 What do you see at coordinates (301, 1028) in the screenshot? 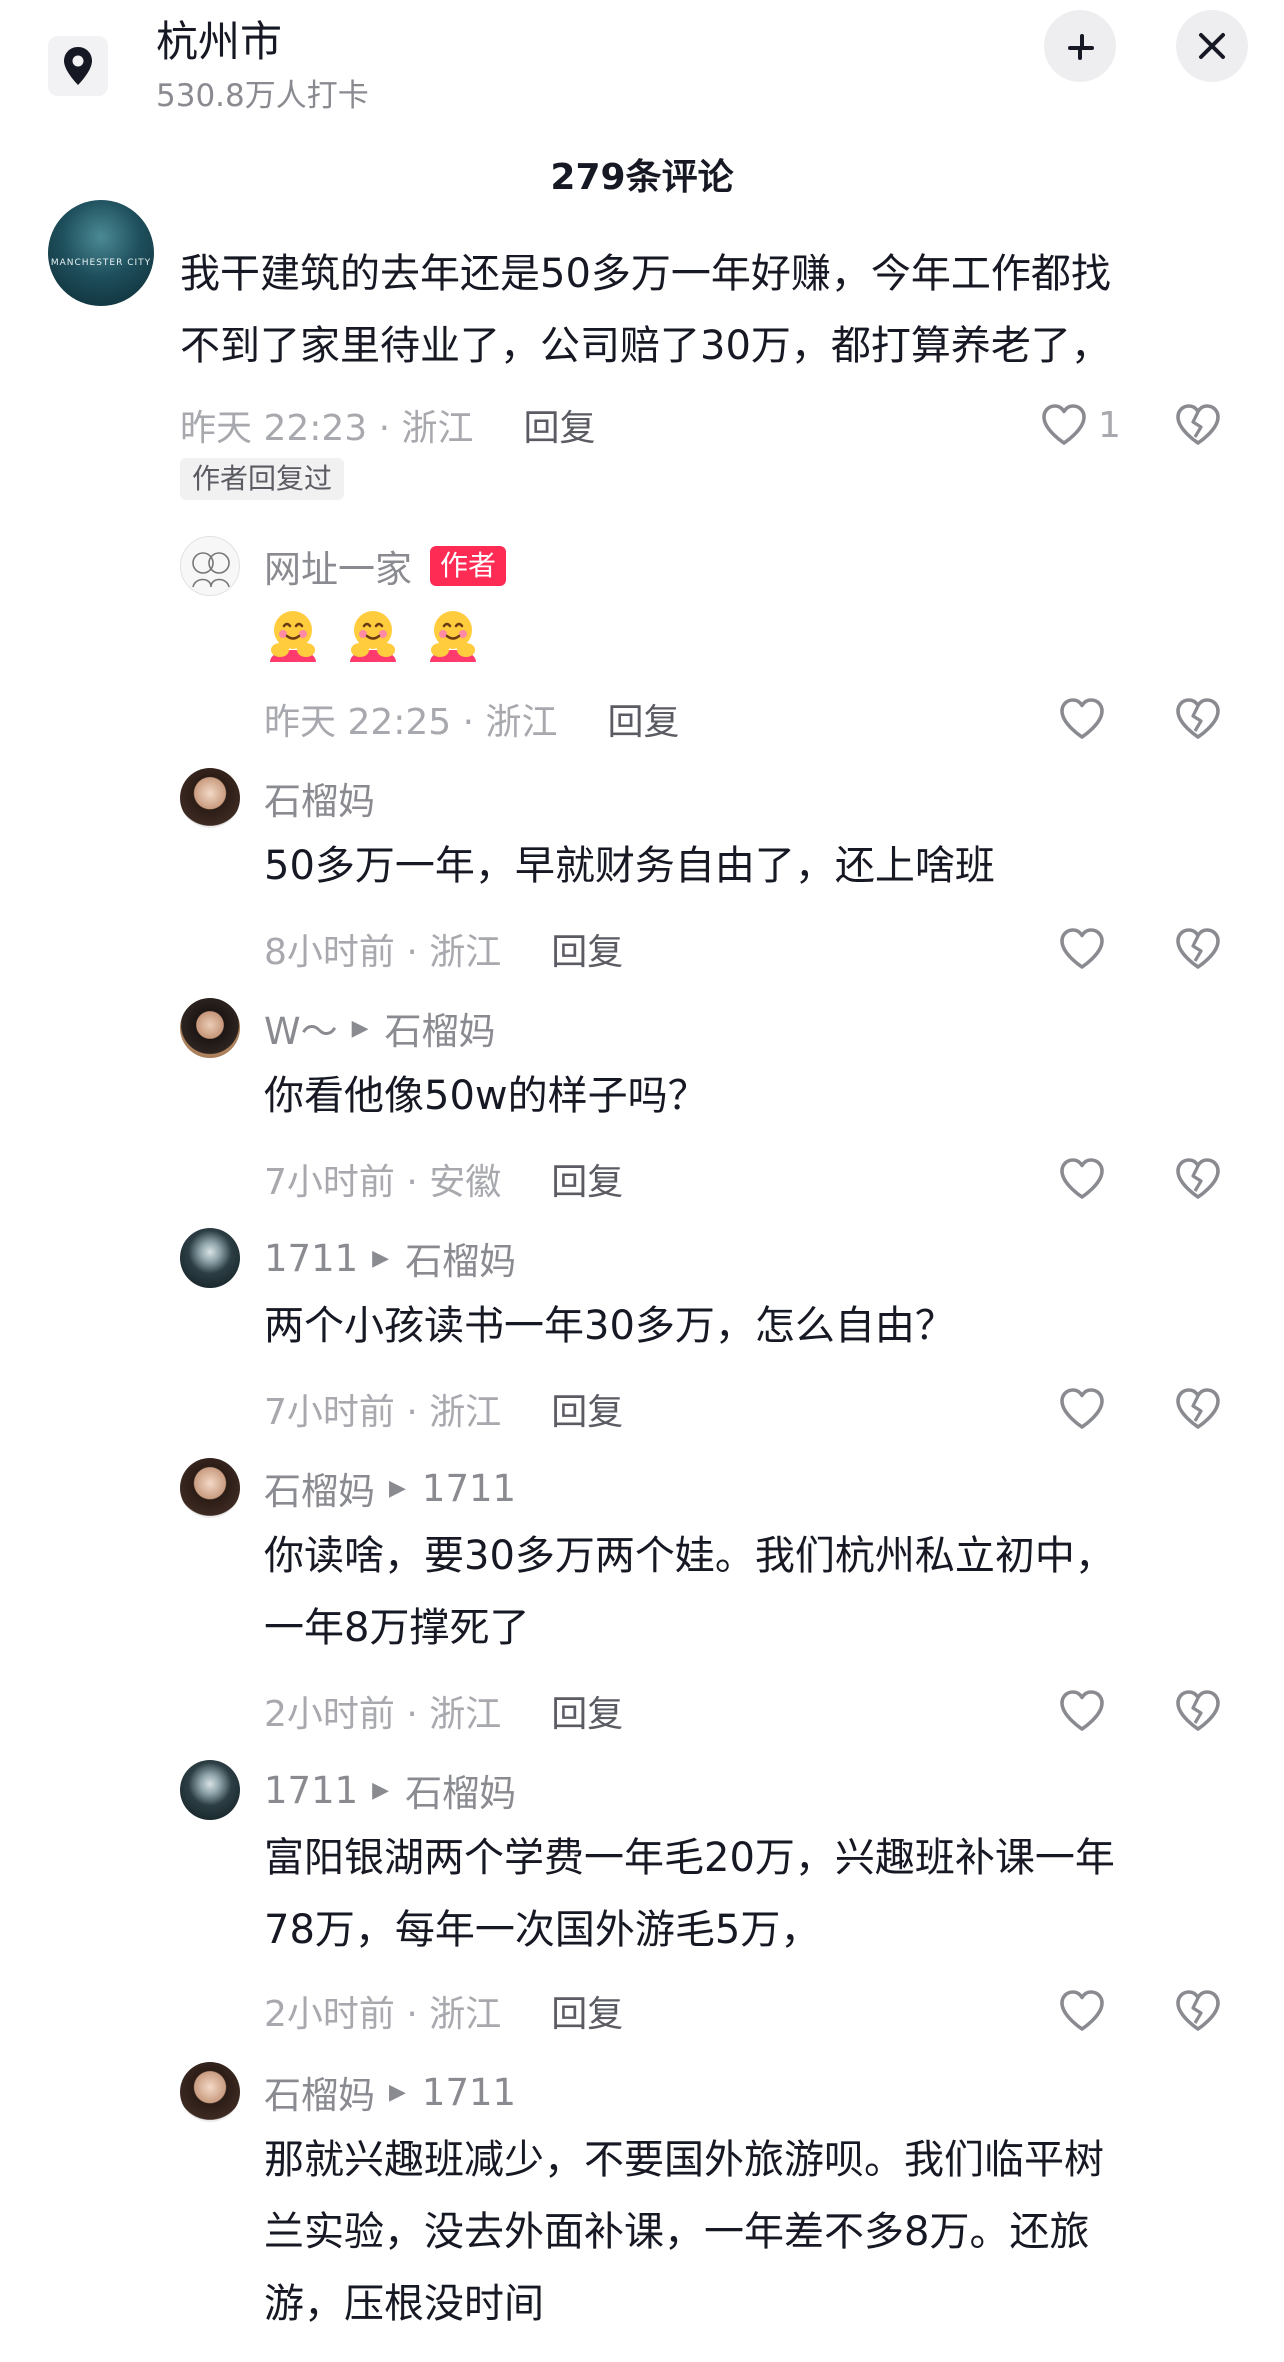
I see `username: W～` at bounding box center [301, 1028].